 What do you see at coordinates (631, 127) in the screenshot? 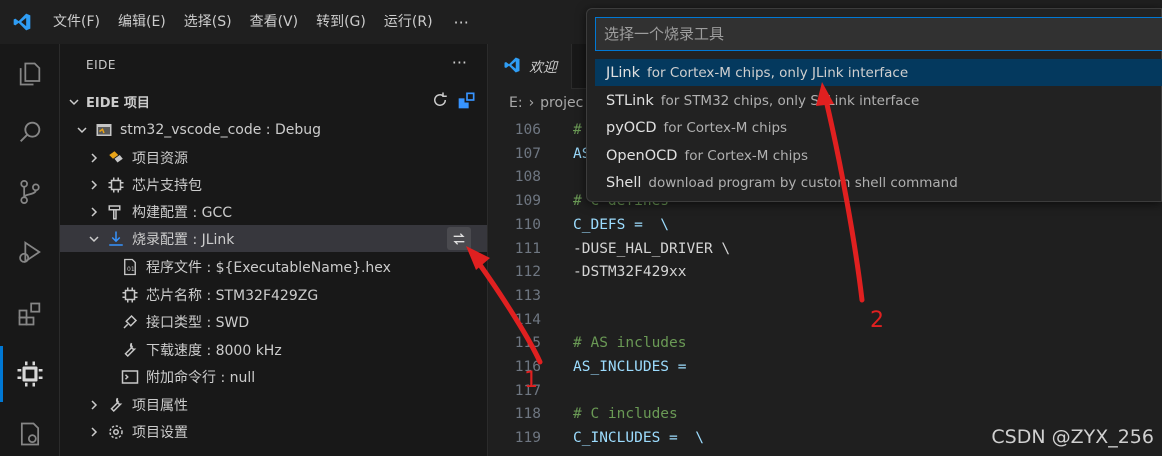
I see `item-name: pyOCD` at bounding box center [631, 127].